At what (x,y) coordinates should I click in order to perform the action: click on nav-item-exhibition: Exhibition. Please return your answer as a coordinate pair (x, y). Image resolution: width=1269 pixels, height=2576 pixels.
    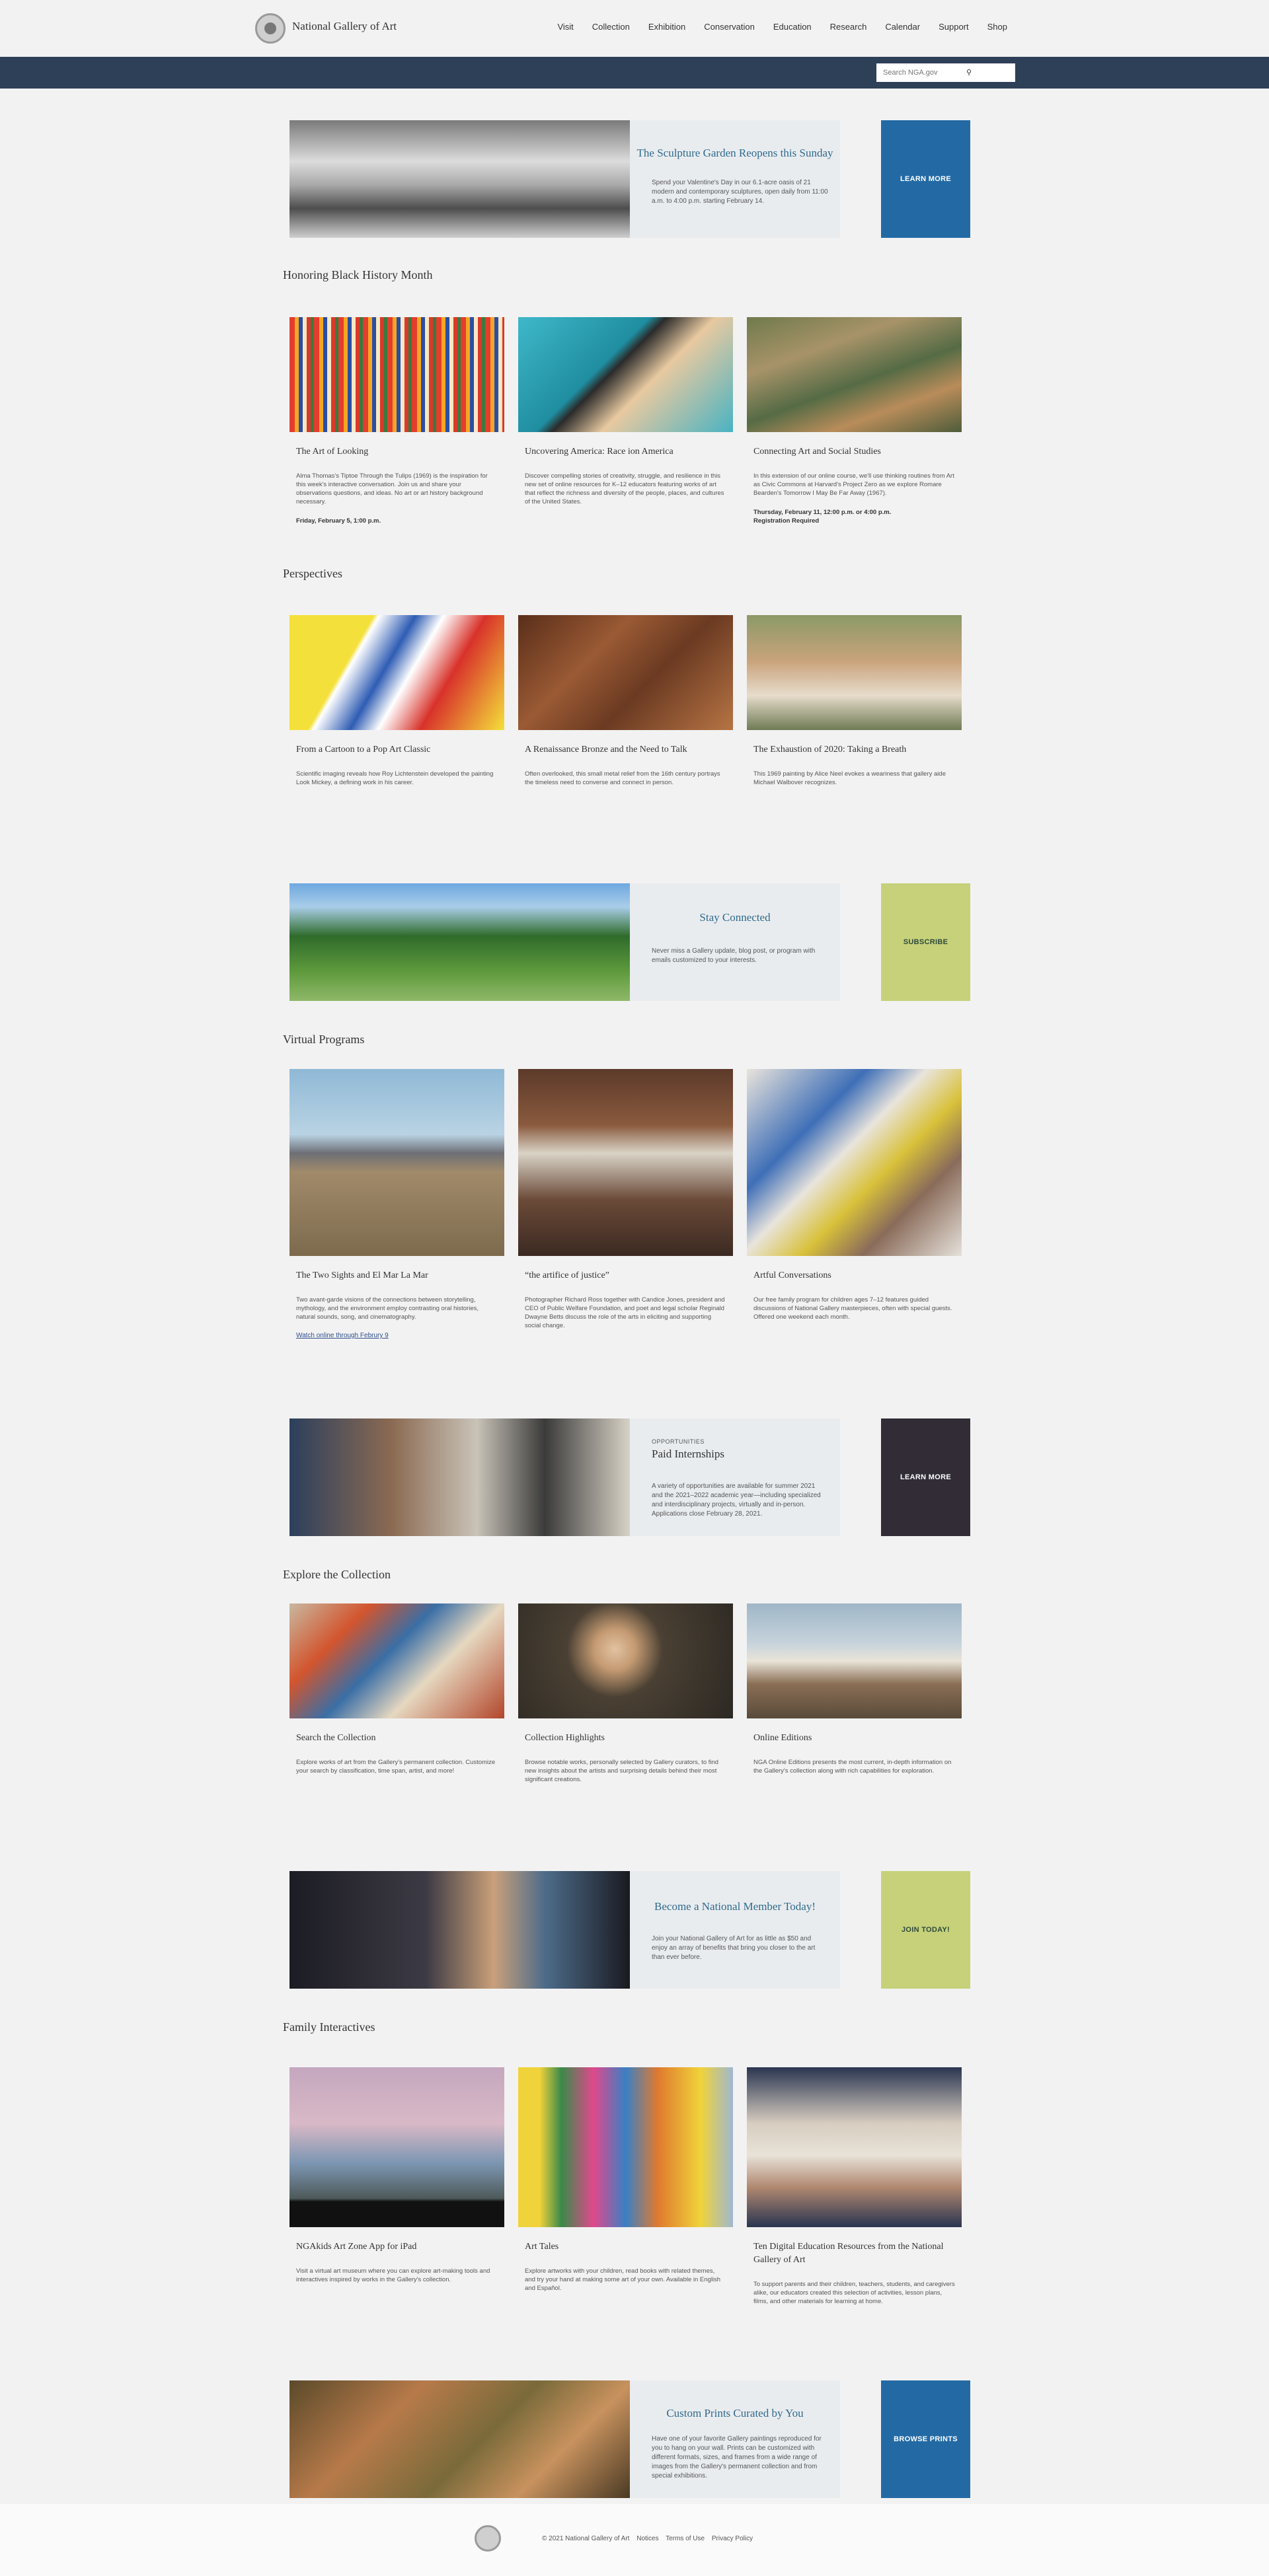
    Looking at the image, I should click on (666, 27).